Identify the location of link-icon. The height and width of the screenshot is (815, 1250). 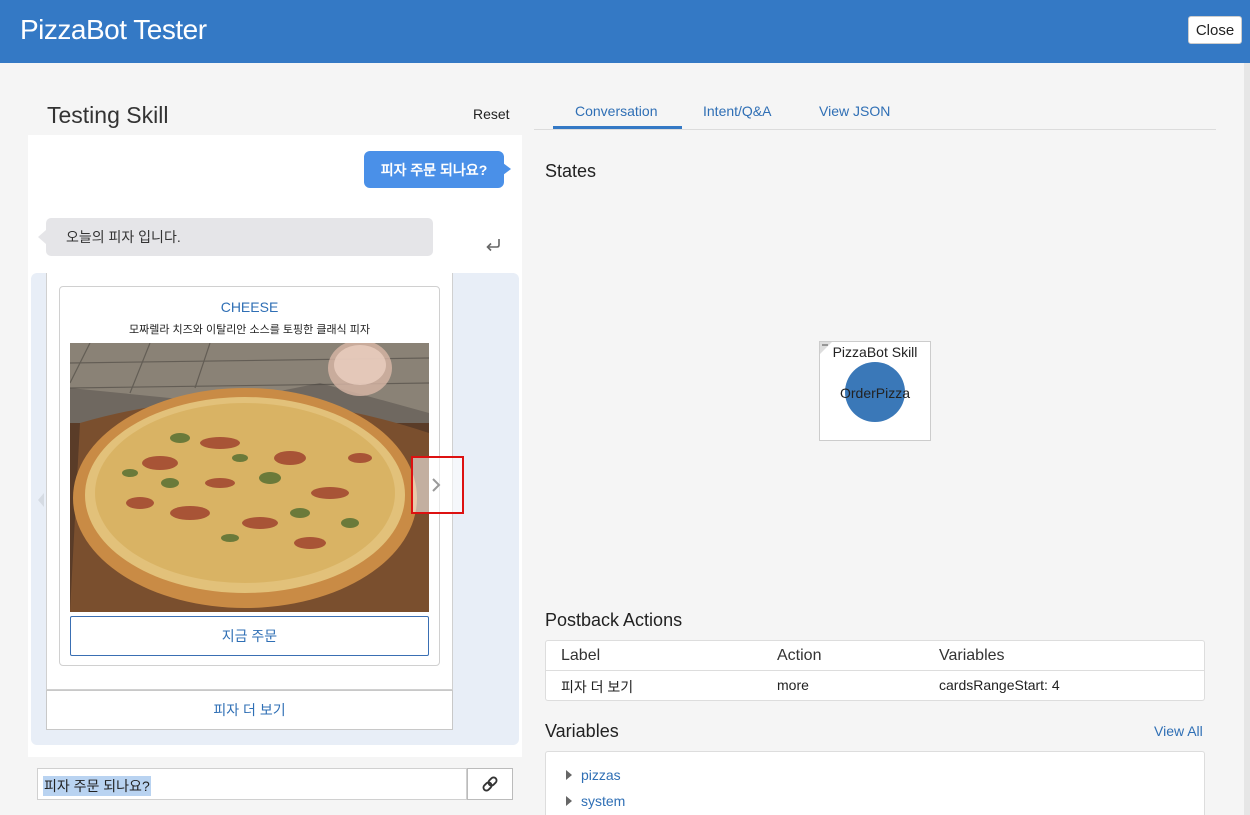
(490, 784).